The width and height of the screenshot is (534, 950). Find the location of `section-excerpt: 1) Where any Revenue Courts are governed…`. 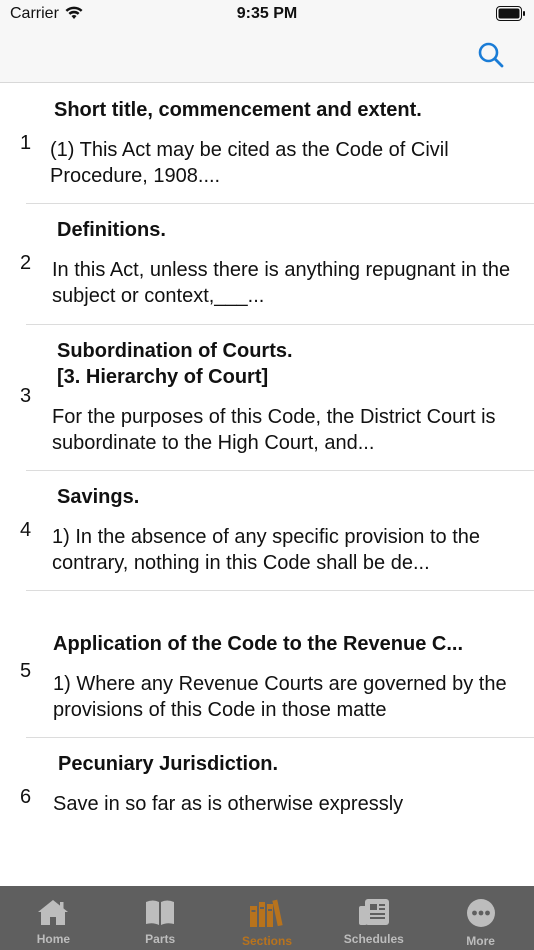

section-excerpt: 1) Where any Revenue Courts are governed… is located at coordinates (280, 697).